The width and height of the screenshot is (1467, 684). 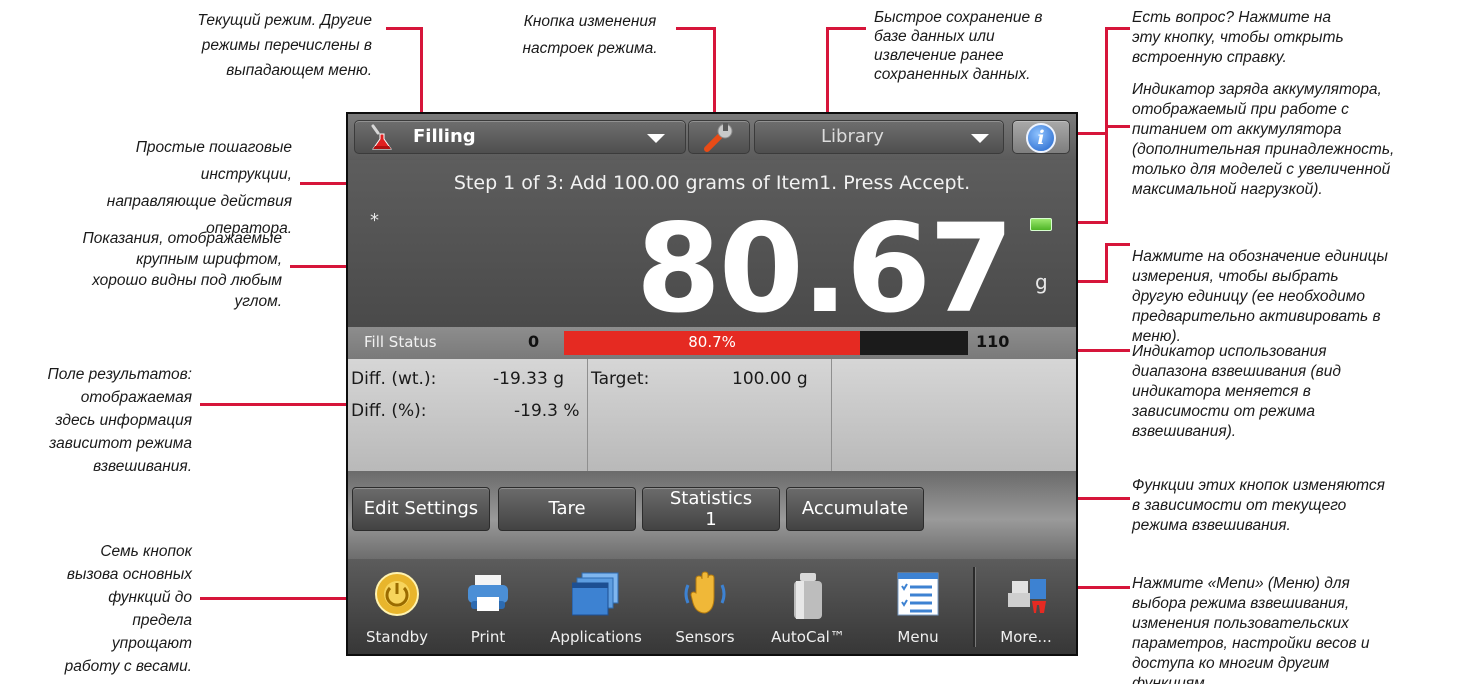 What do you see at coordinates (993, 341) in the screenshot?
I see `fill-max-value: 110` at bounding box center [993, 341].